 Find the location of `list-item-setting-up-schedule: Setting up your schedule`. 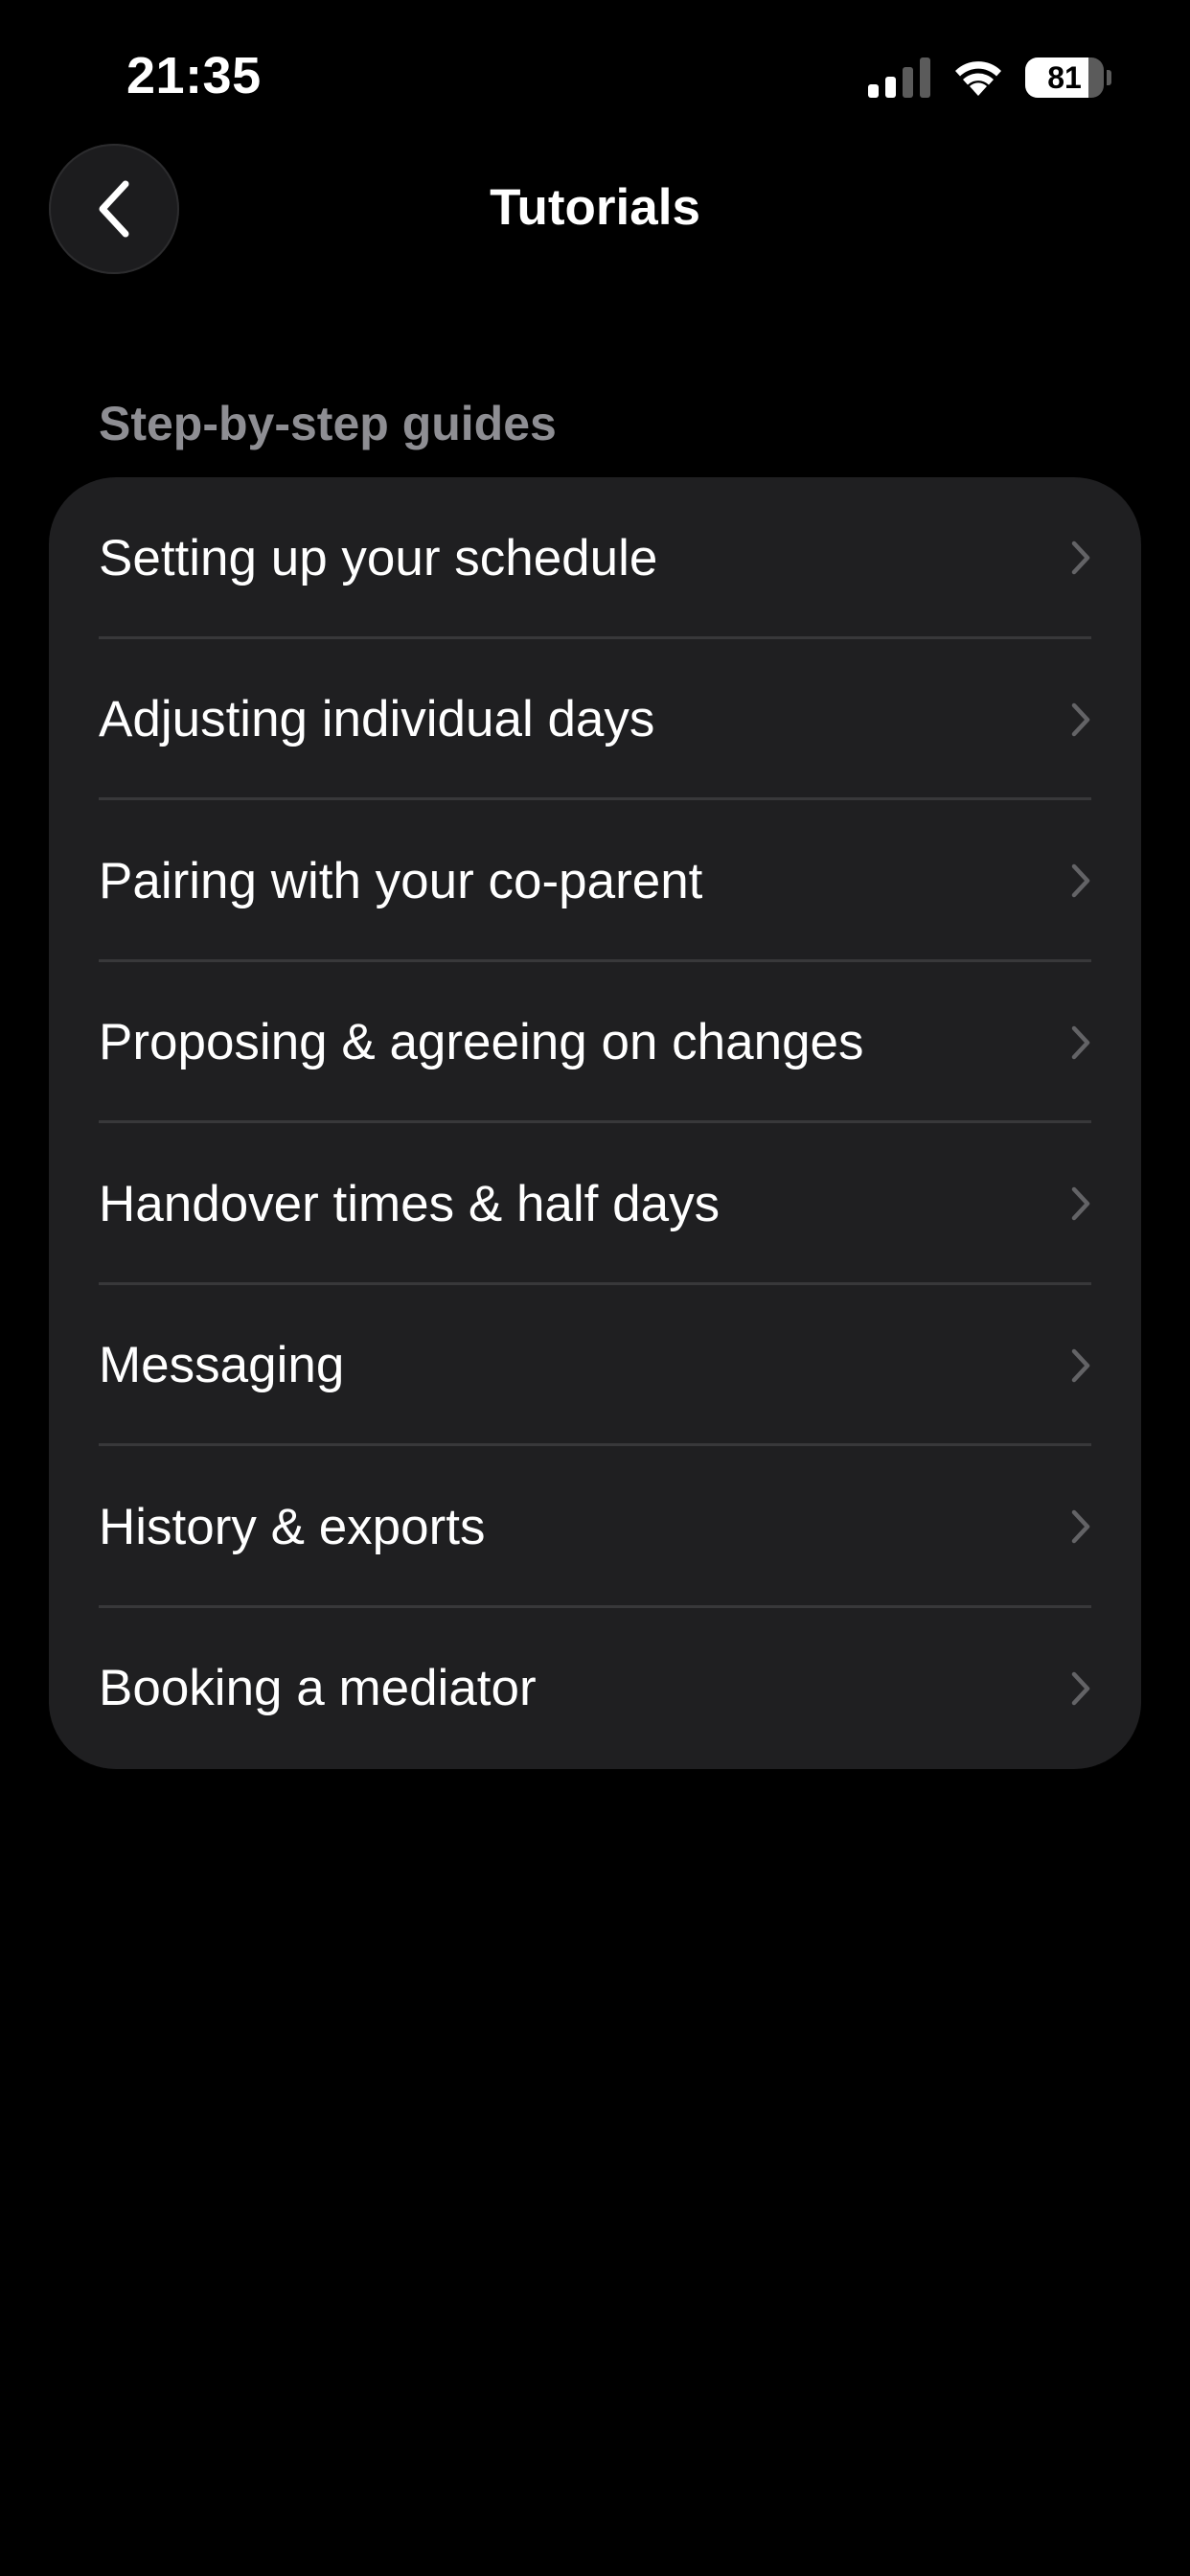

list-item-setting-up-schedule: Setting up your schedule is located at coordinates (595, 558).